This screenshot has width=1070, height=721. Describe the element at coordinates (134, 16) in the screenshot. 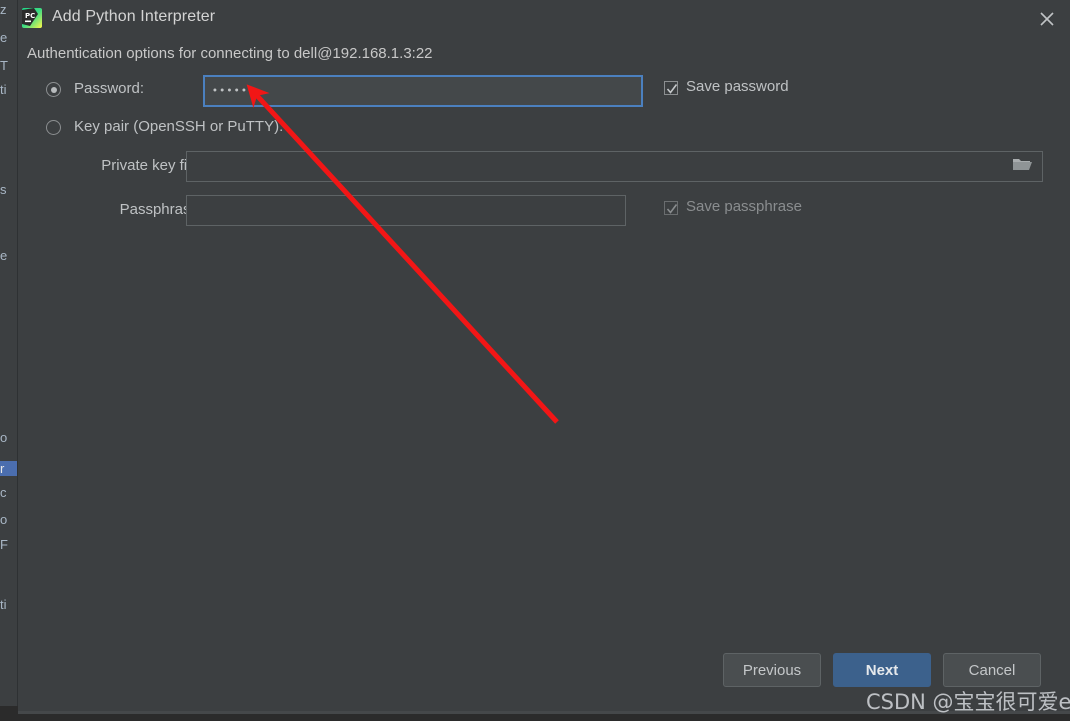

I see `dialog-title: Add Python Interpreter` at that location.